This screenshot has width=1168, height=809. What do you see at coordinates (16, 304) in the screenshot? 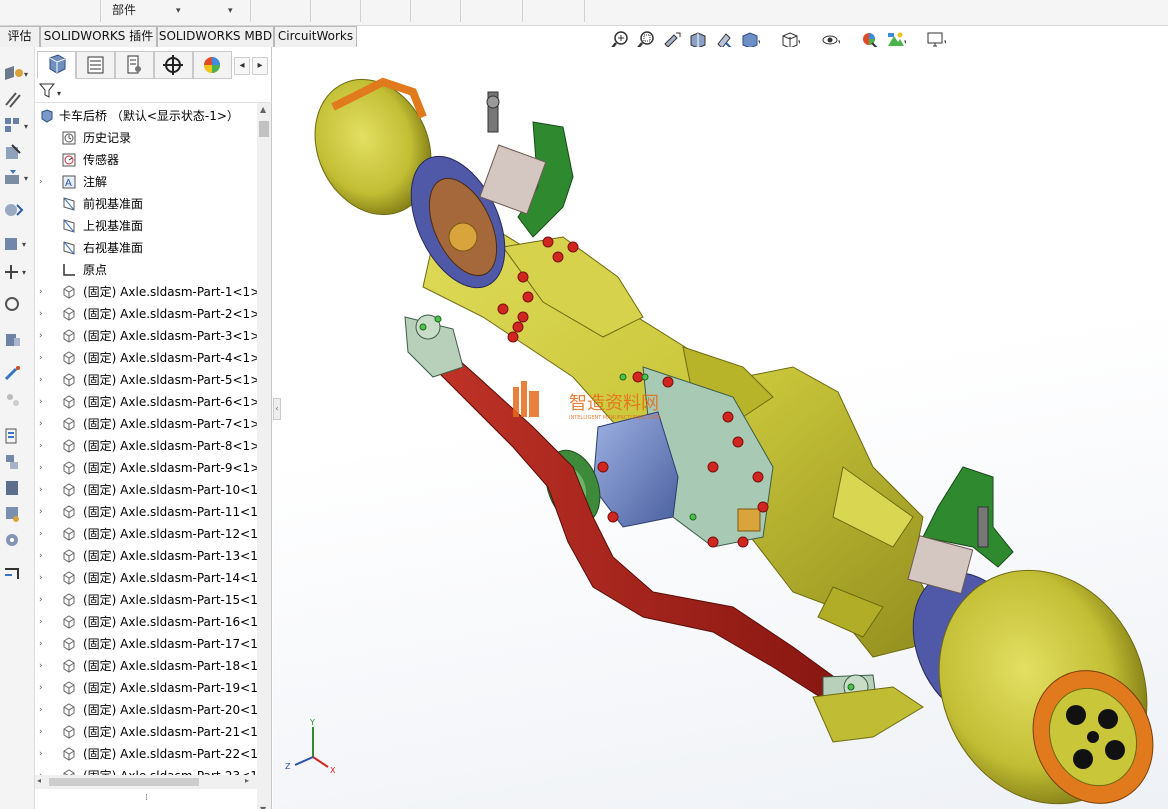
I see `bill-of-materials-icon` at bounding box center [16, 304].